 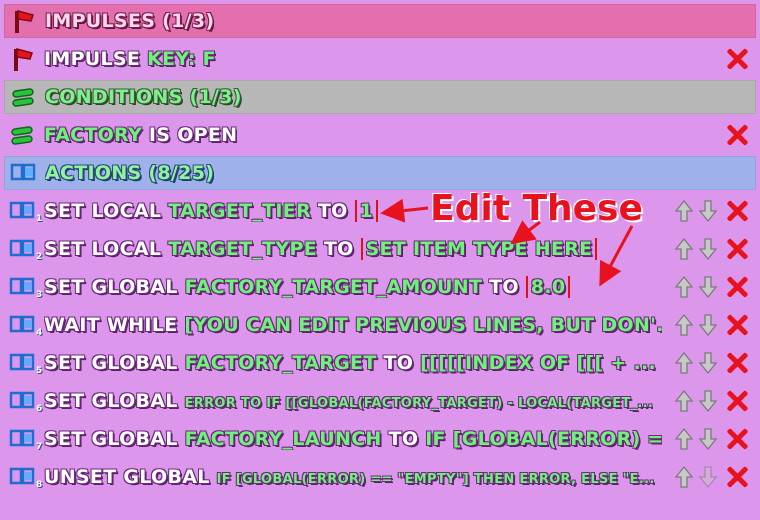 What do you see at coordinates (280, 363) in the screenshot?
I see `action-variable: FACTORY_TARGET` at bounding box center [280, 363].